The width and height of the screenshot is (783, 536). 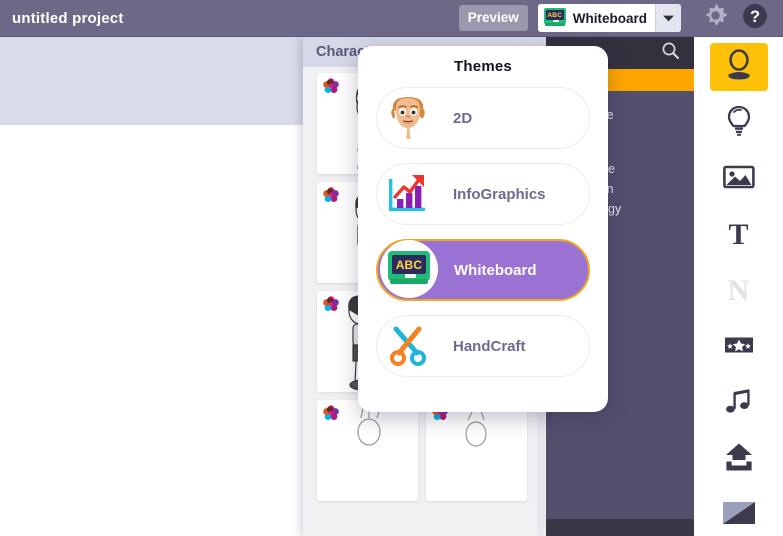 I want to click on sidebar-item-images, so click(x=739, y=179).